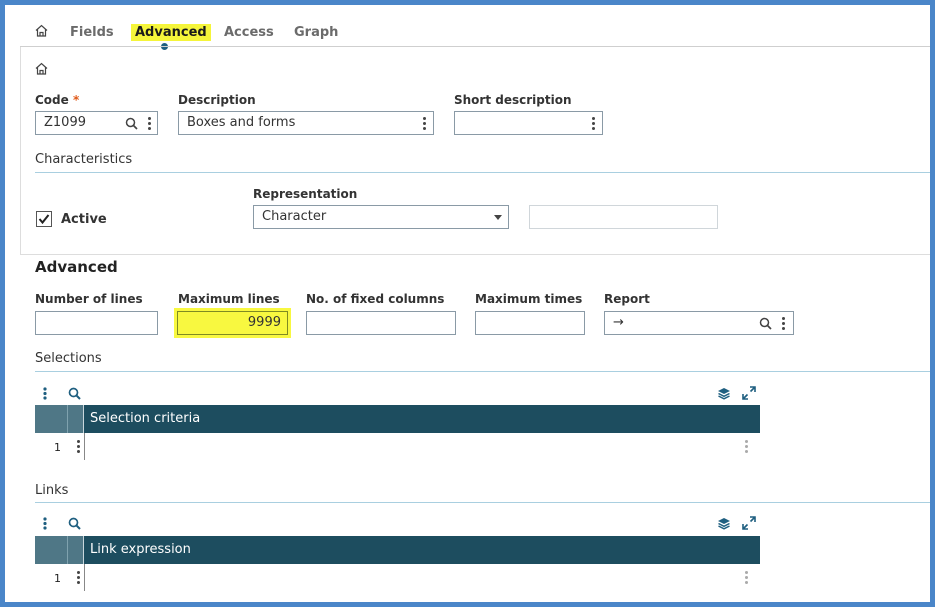 The height and width of the screenshot is (607, 935). Describe the element at coordinates (57, 100) in the screenshot. I see `code-label: Code *` at that location.